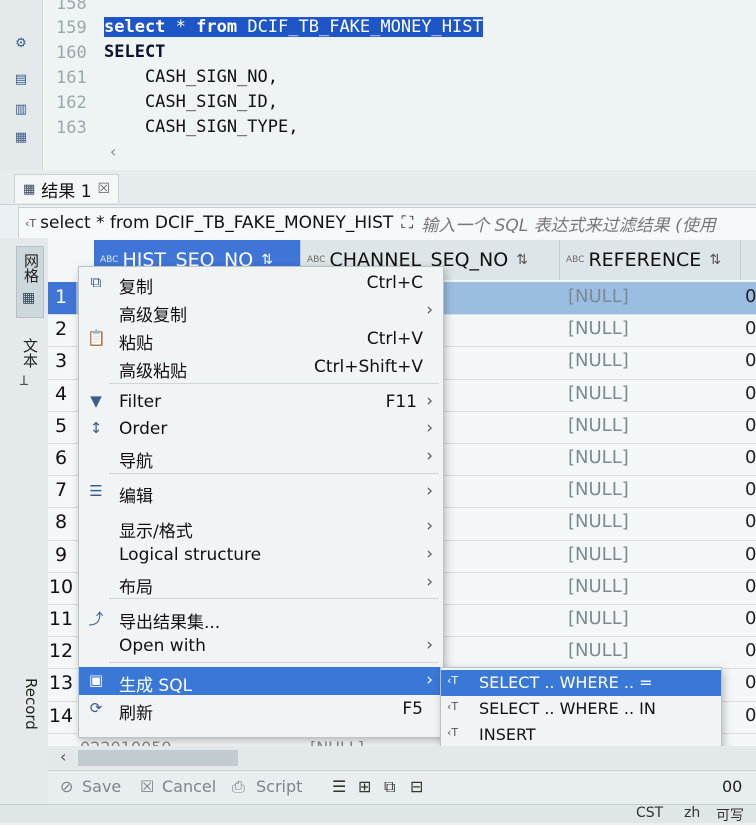 The height and width of the screenshot is (825, 756). Describe the element at coordinates (261, 429) in the screenshot. I see `menu-item: ↕ Order ›` at that location.